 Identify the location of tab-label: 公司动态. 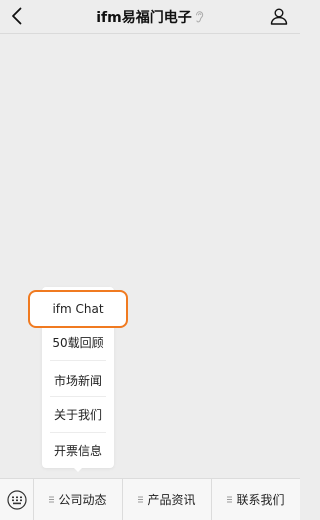
(82, 500).